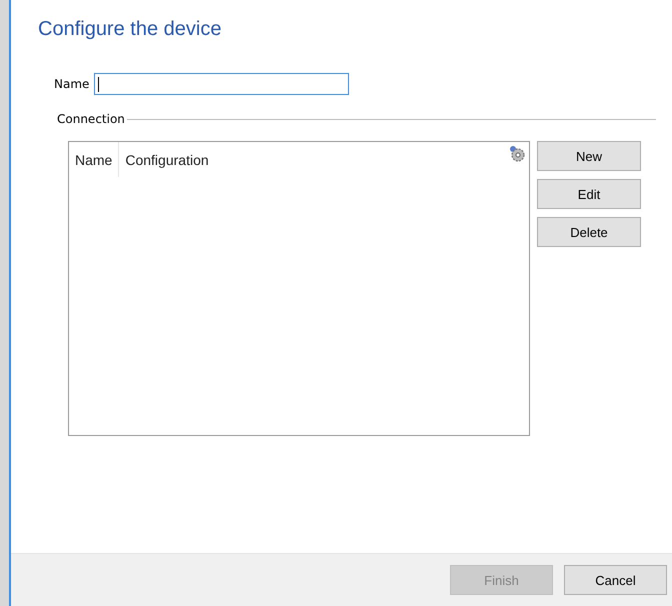 Image resolution: width=672 pixels, height=606 pixels. Describe the element at coordinates (91, 119) in the screenshot. I see `connection-legend: Connection` at that location.